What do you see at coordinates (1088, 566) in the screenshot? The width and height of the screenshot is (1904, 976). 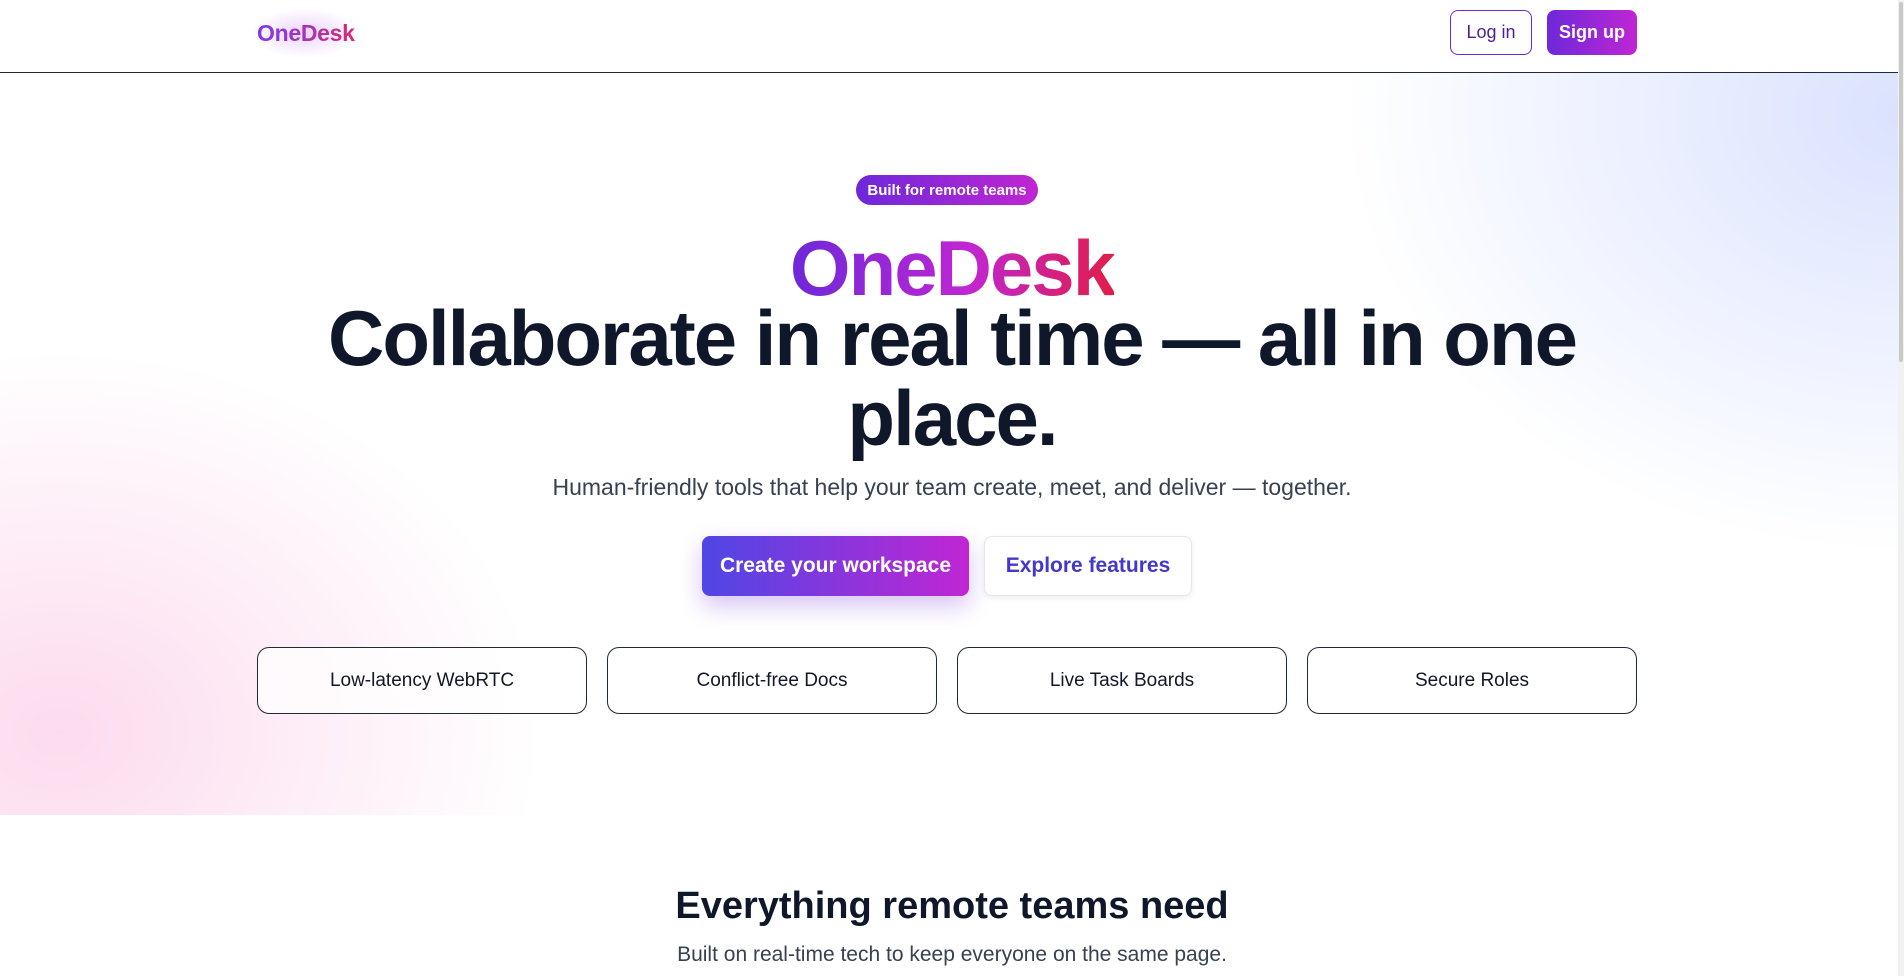 I see `explore-features-button: Explore features` at bounding box center [1088, 566].